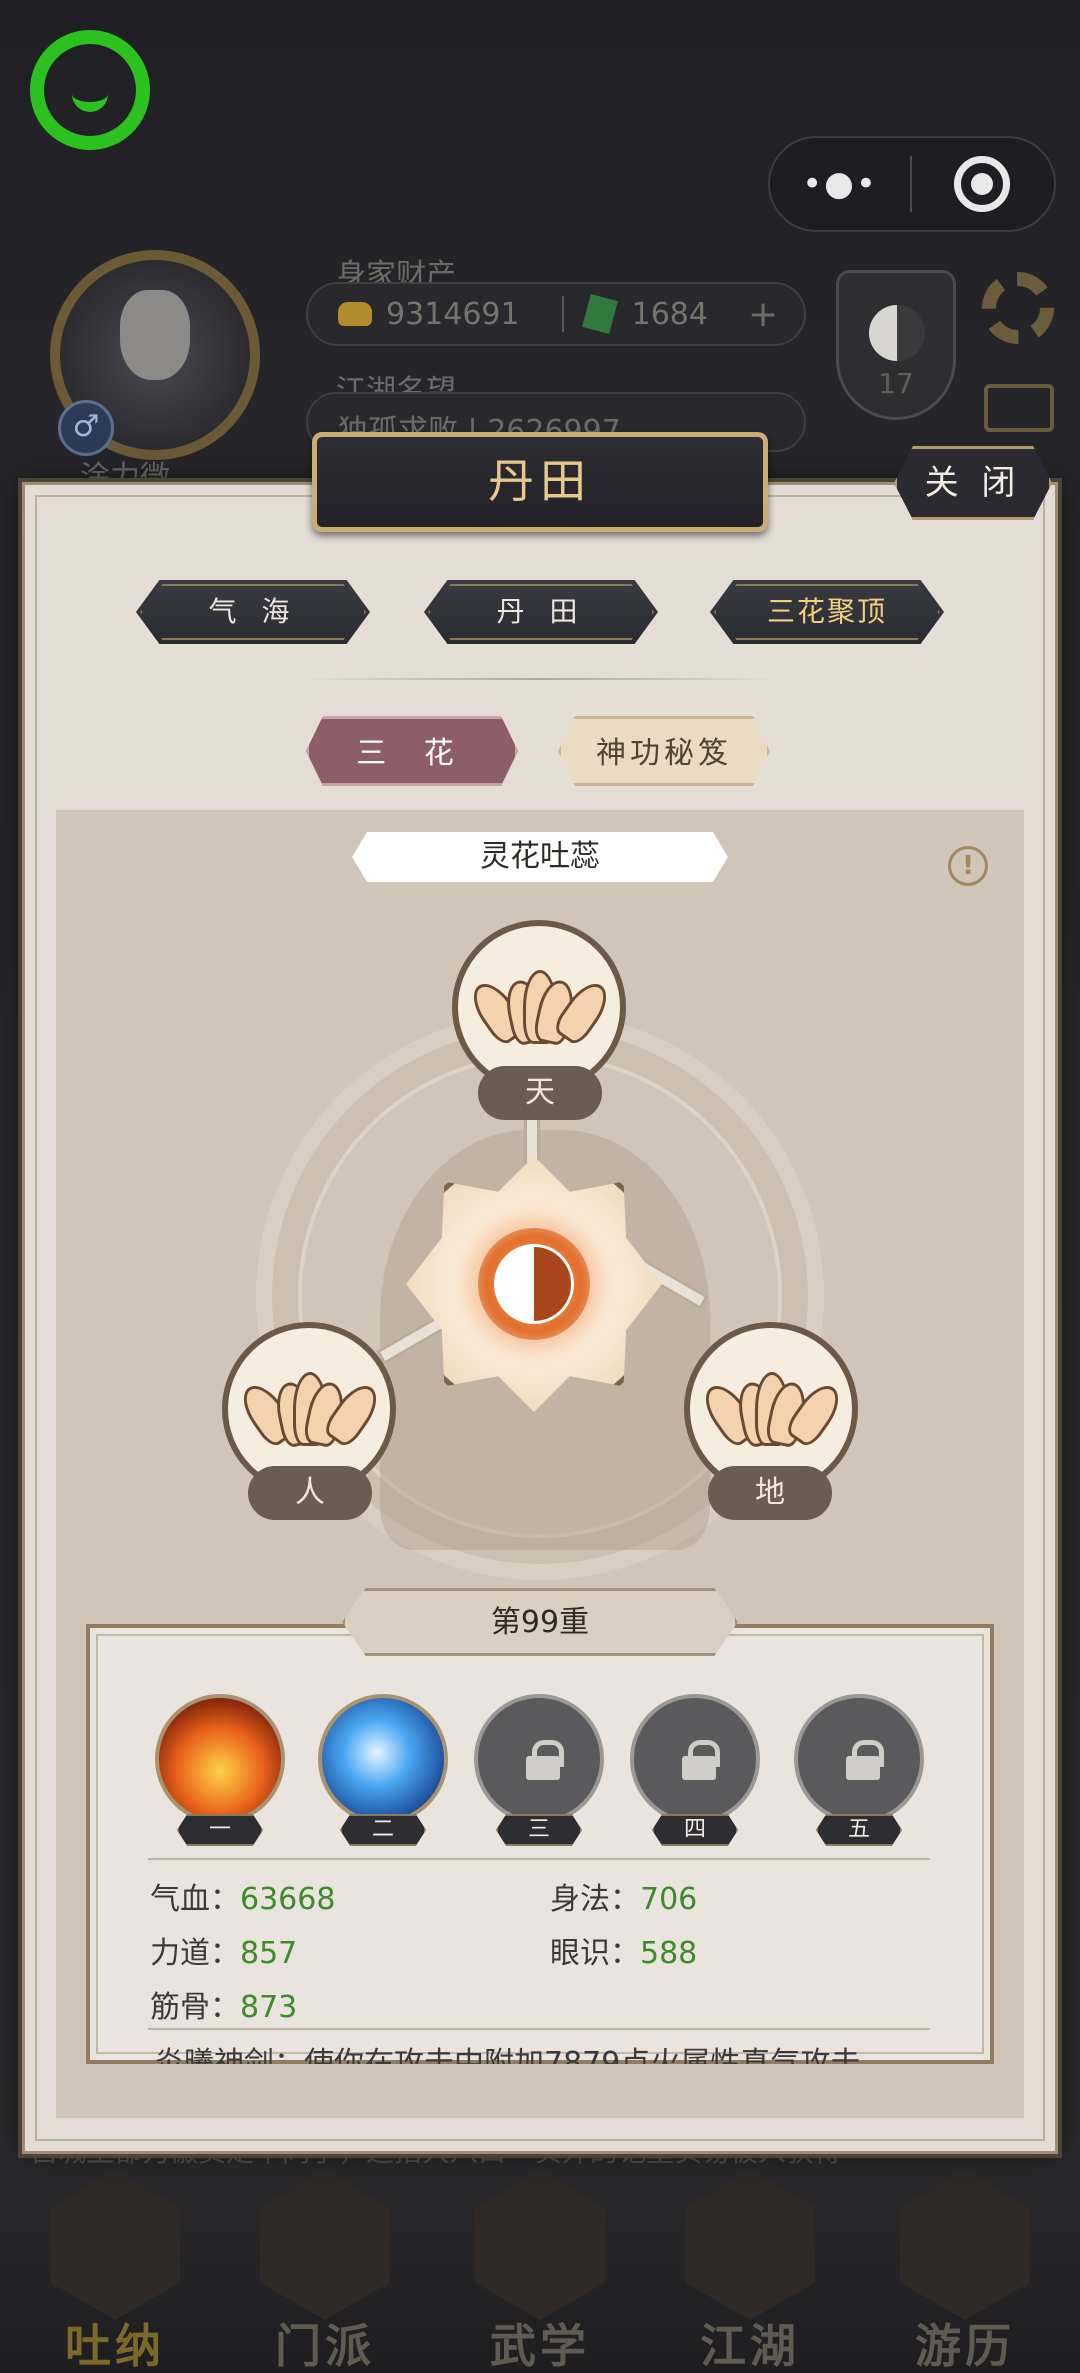 The image size is (1080, 2373). I want to click on tuna-icon, so click(115, 2245).